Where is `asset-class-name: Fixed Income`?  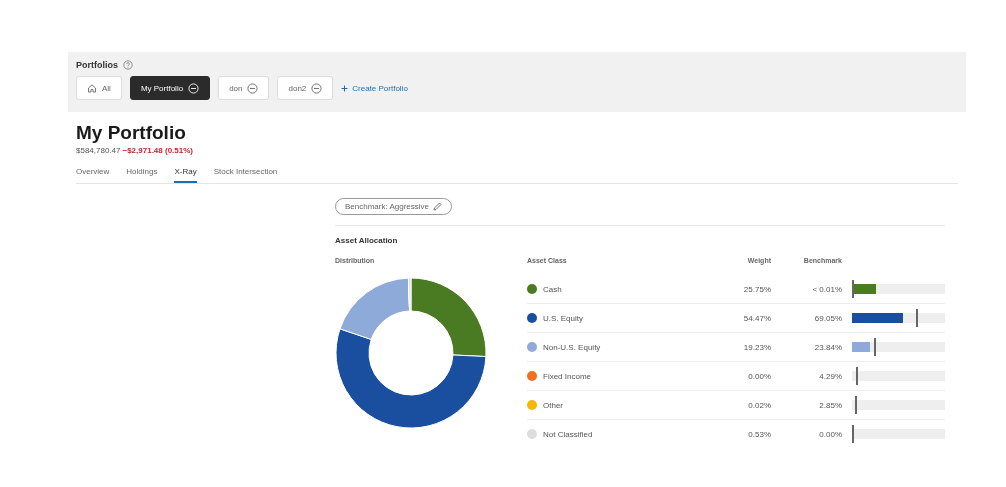
asset-class-name: Fixed Income is located at coordinates (567, 376).